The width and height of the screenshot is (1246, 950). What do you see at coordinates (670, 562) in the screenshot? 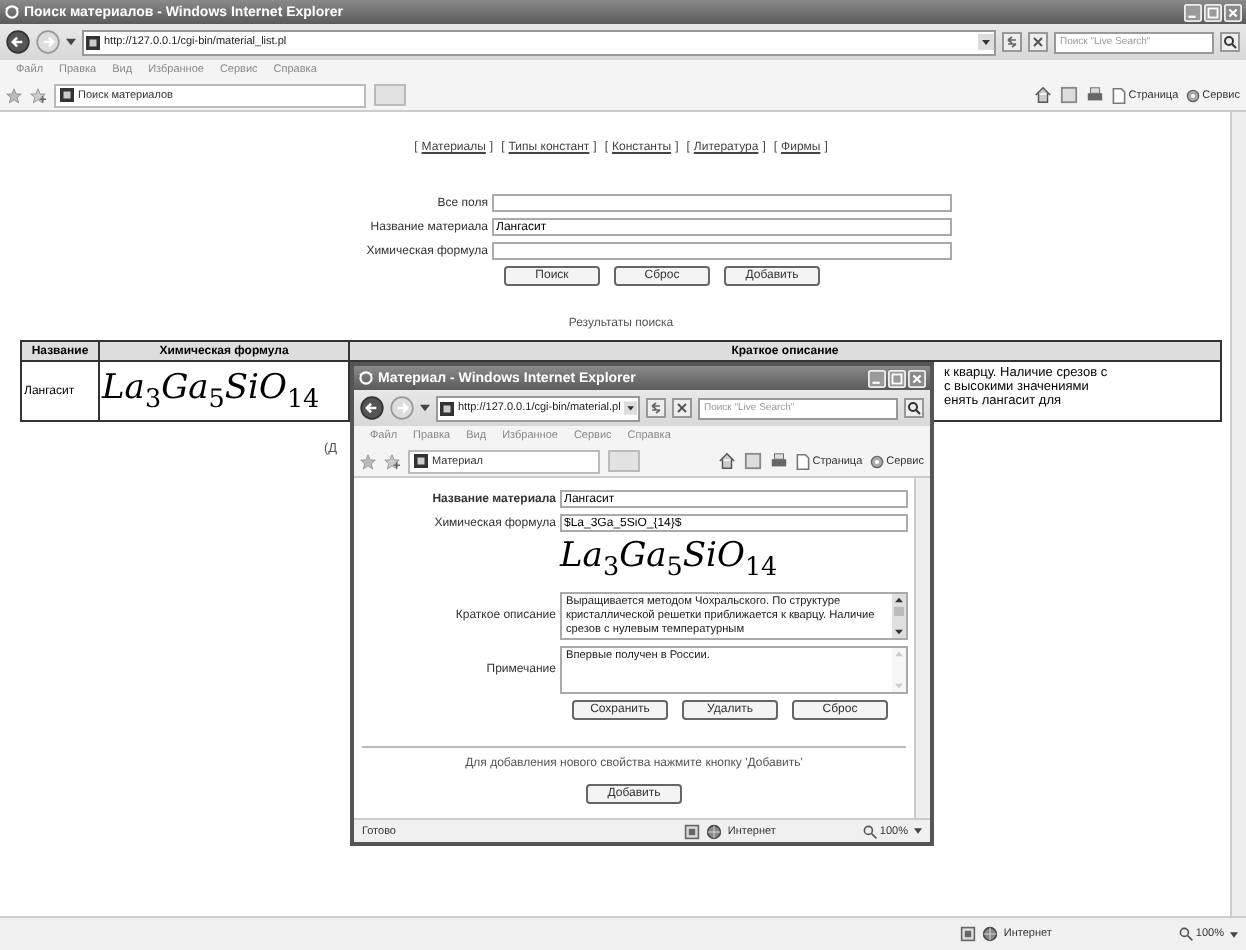
I see `formula-text: La$_{3}$Ga$_{5}$SiO$_{14}$` at bounding box center [670, 562].